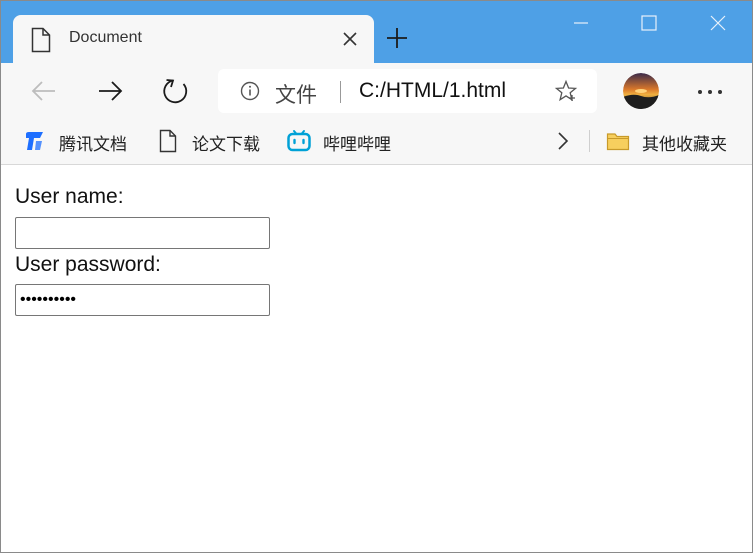  What do you see at coordinates (193, 39) in the screenshot?
I see `tab-document: Document` at bounding box center [193, 39].